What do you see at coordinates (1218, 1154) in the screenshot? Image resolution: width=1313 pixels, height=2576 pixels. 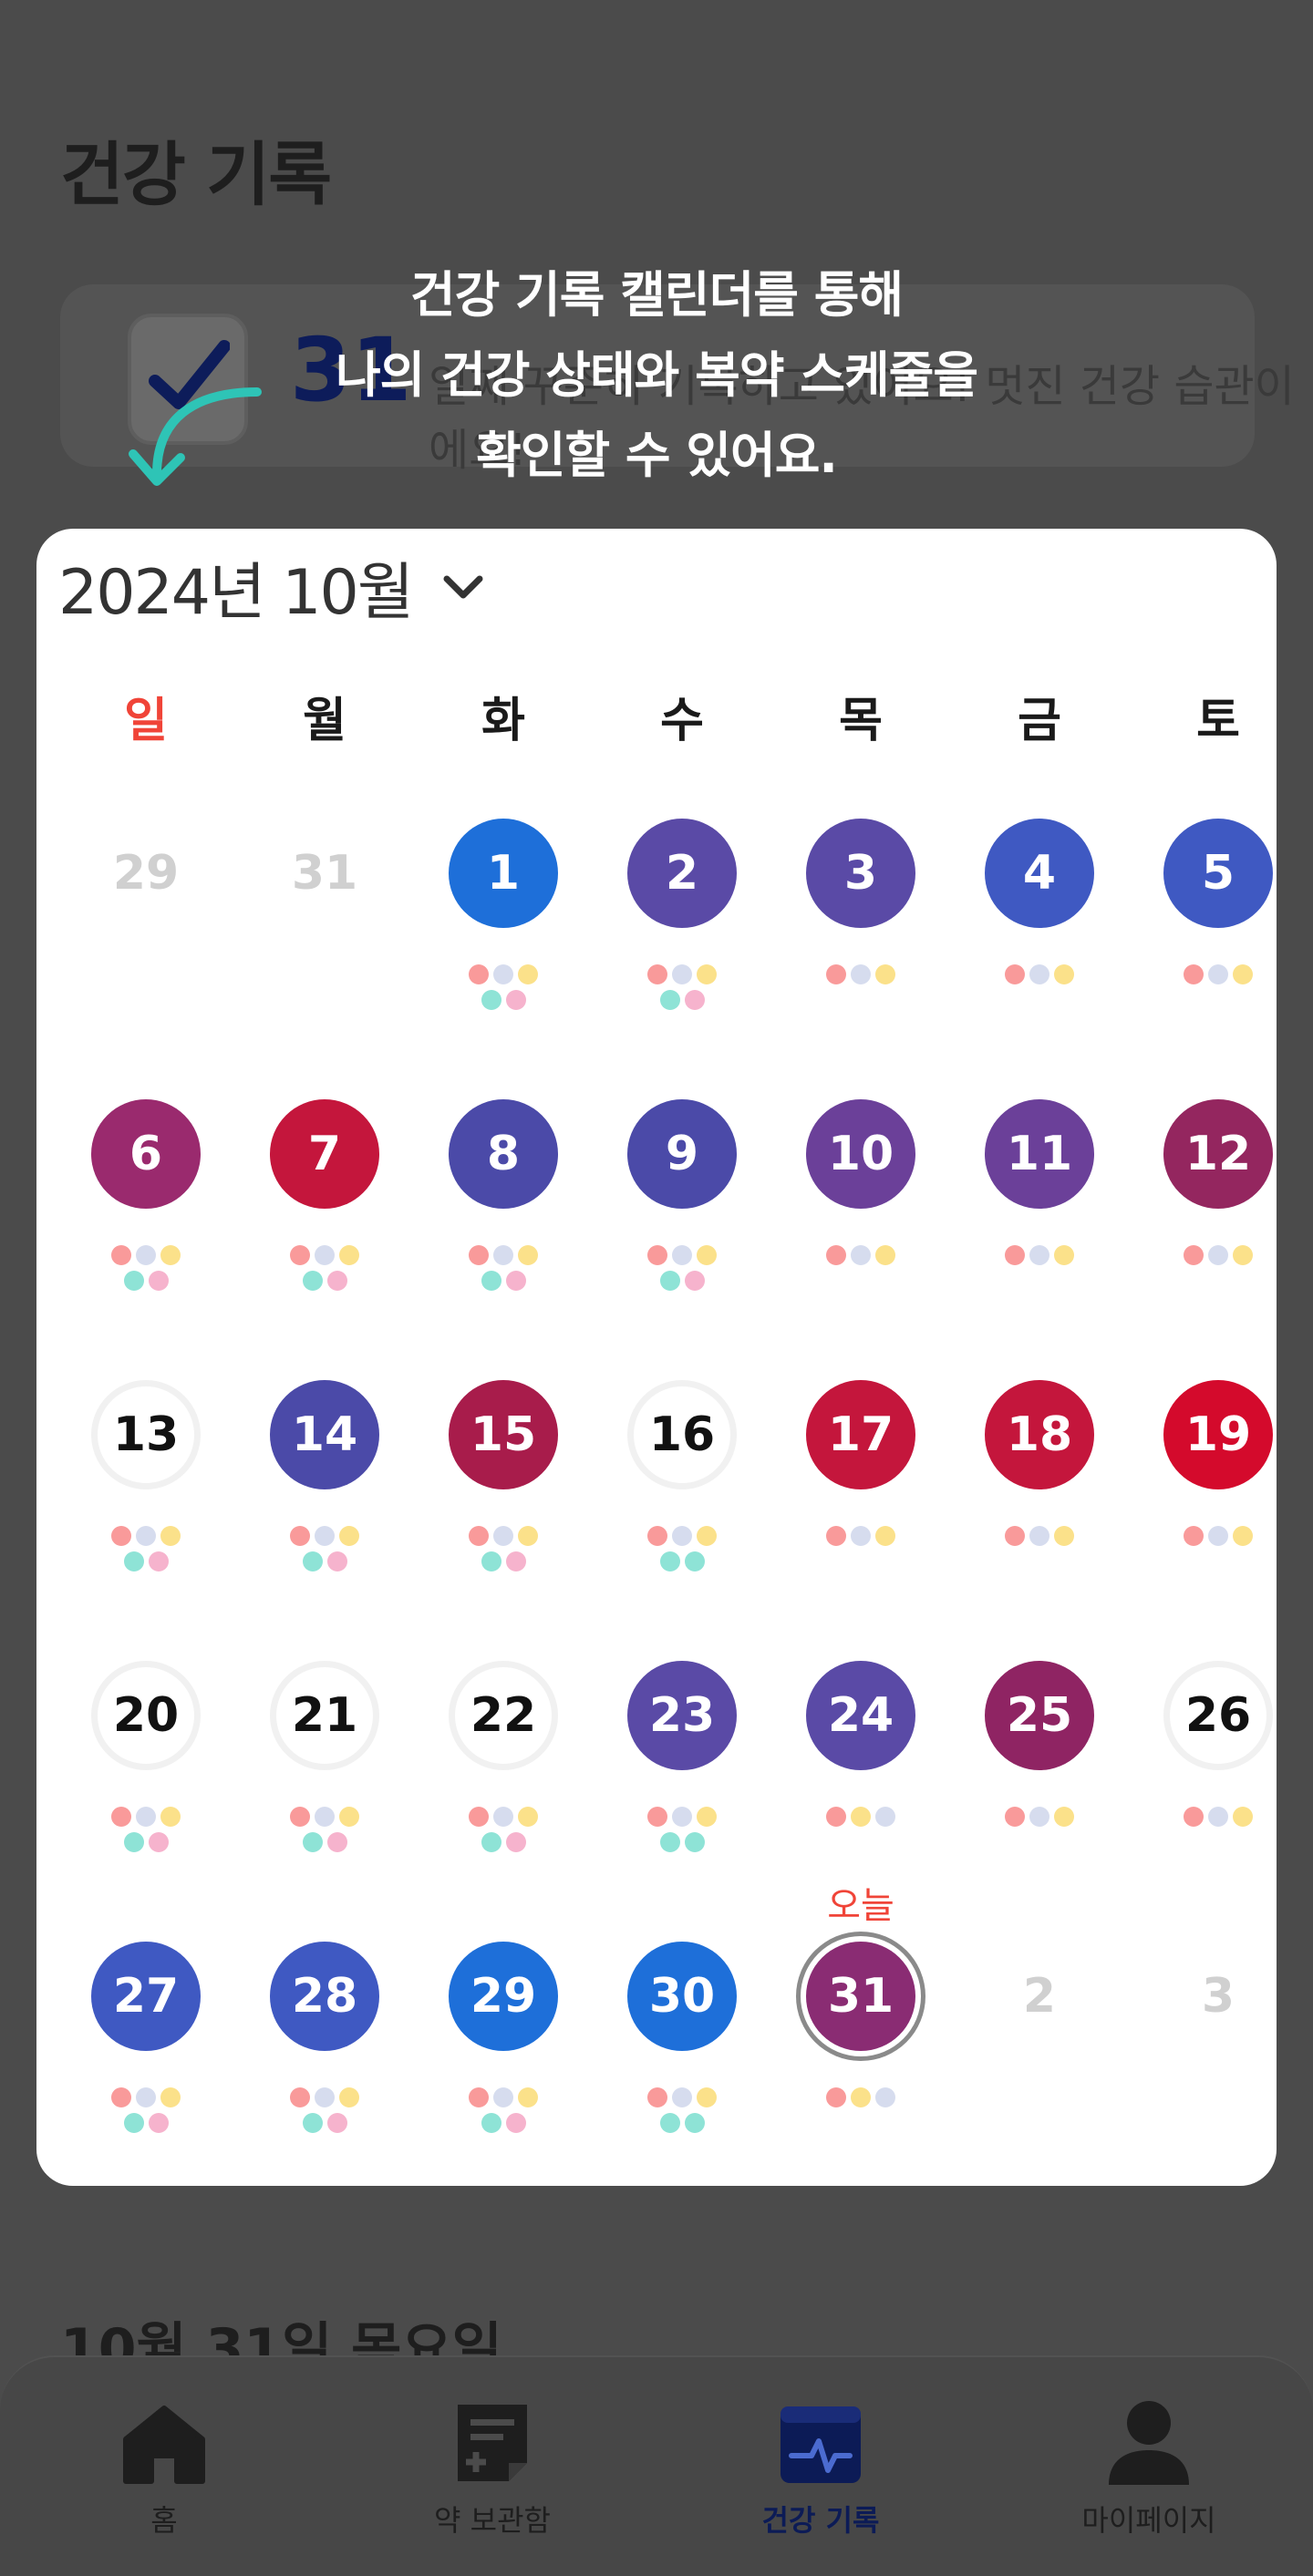 I see `day-number: 12` at bounding box center [1218, 1154].